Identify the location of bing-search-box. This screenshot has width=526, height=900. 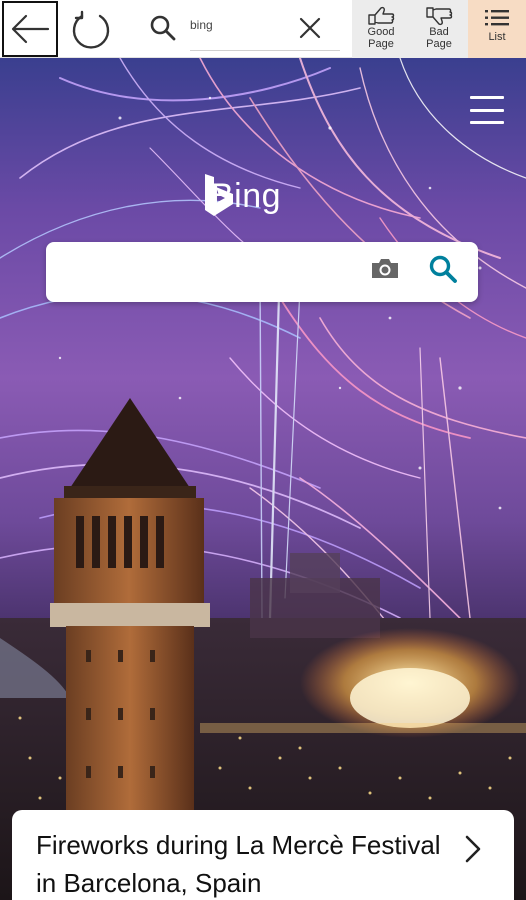
(262, 272).